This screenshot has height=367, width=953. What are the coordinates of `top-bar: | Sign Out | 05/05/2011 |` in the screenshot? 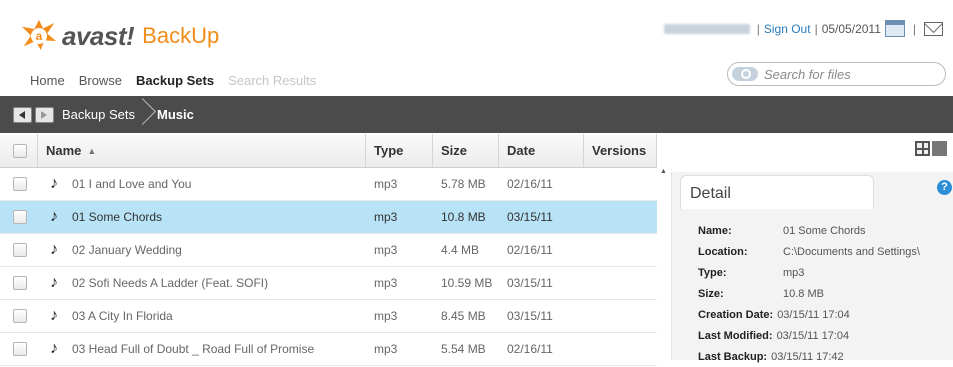 It's located at (803, 28).